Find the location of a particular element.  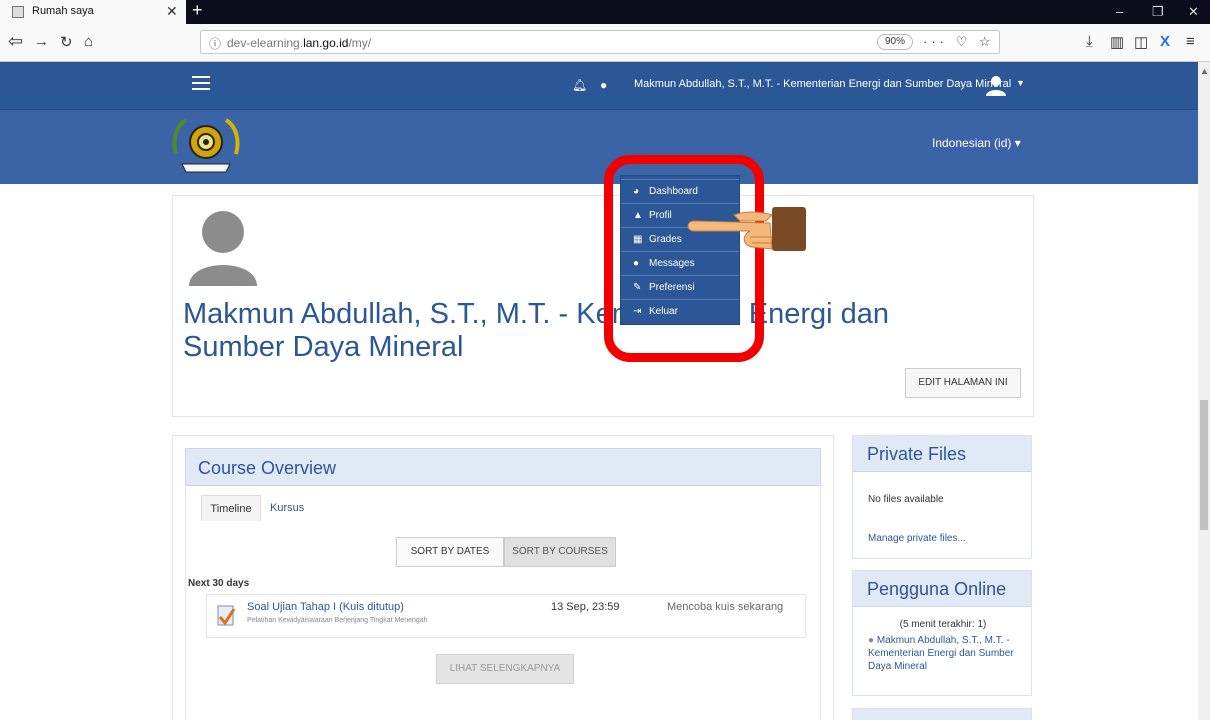

next-block-header is located at coordinates (942, 714).